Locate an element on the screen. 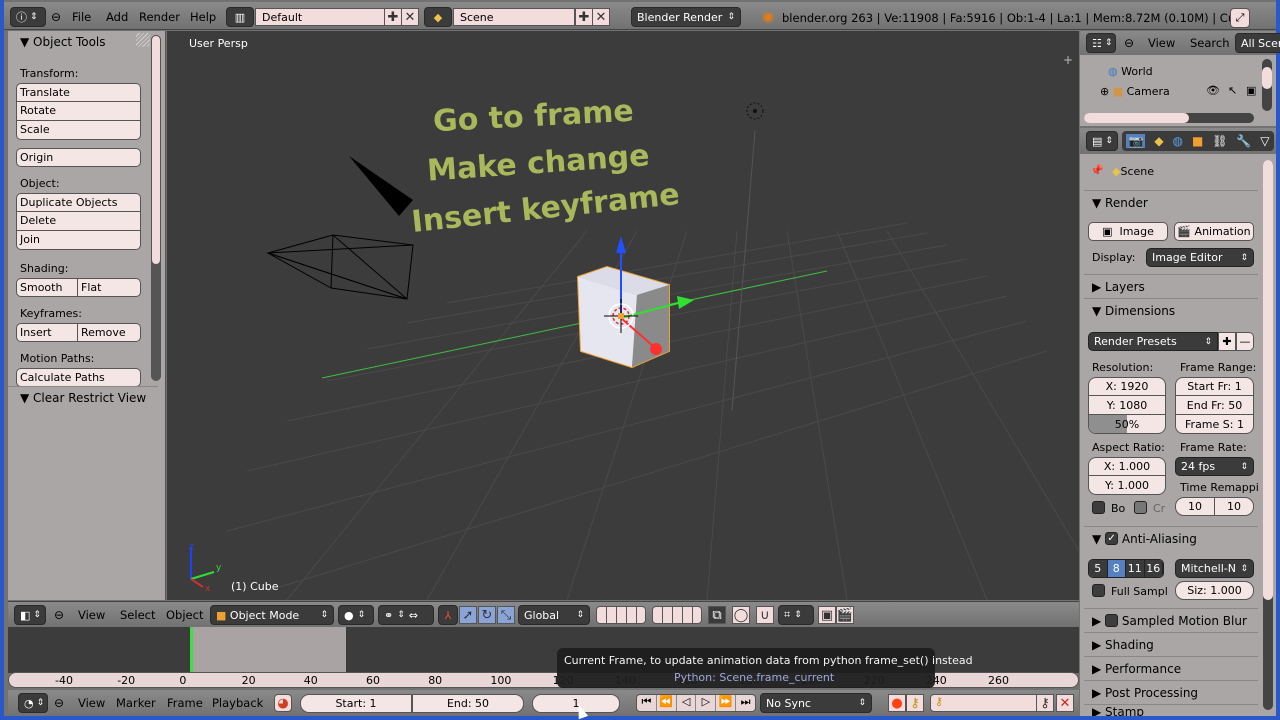 The width and height of the screenshot is (1280, 720). renderability-icon: ▣ is located at coordinates (1251, 90).